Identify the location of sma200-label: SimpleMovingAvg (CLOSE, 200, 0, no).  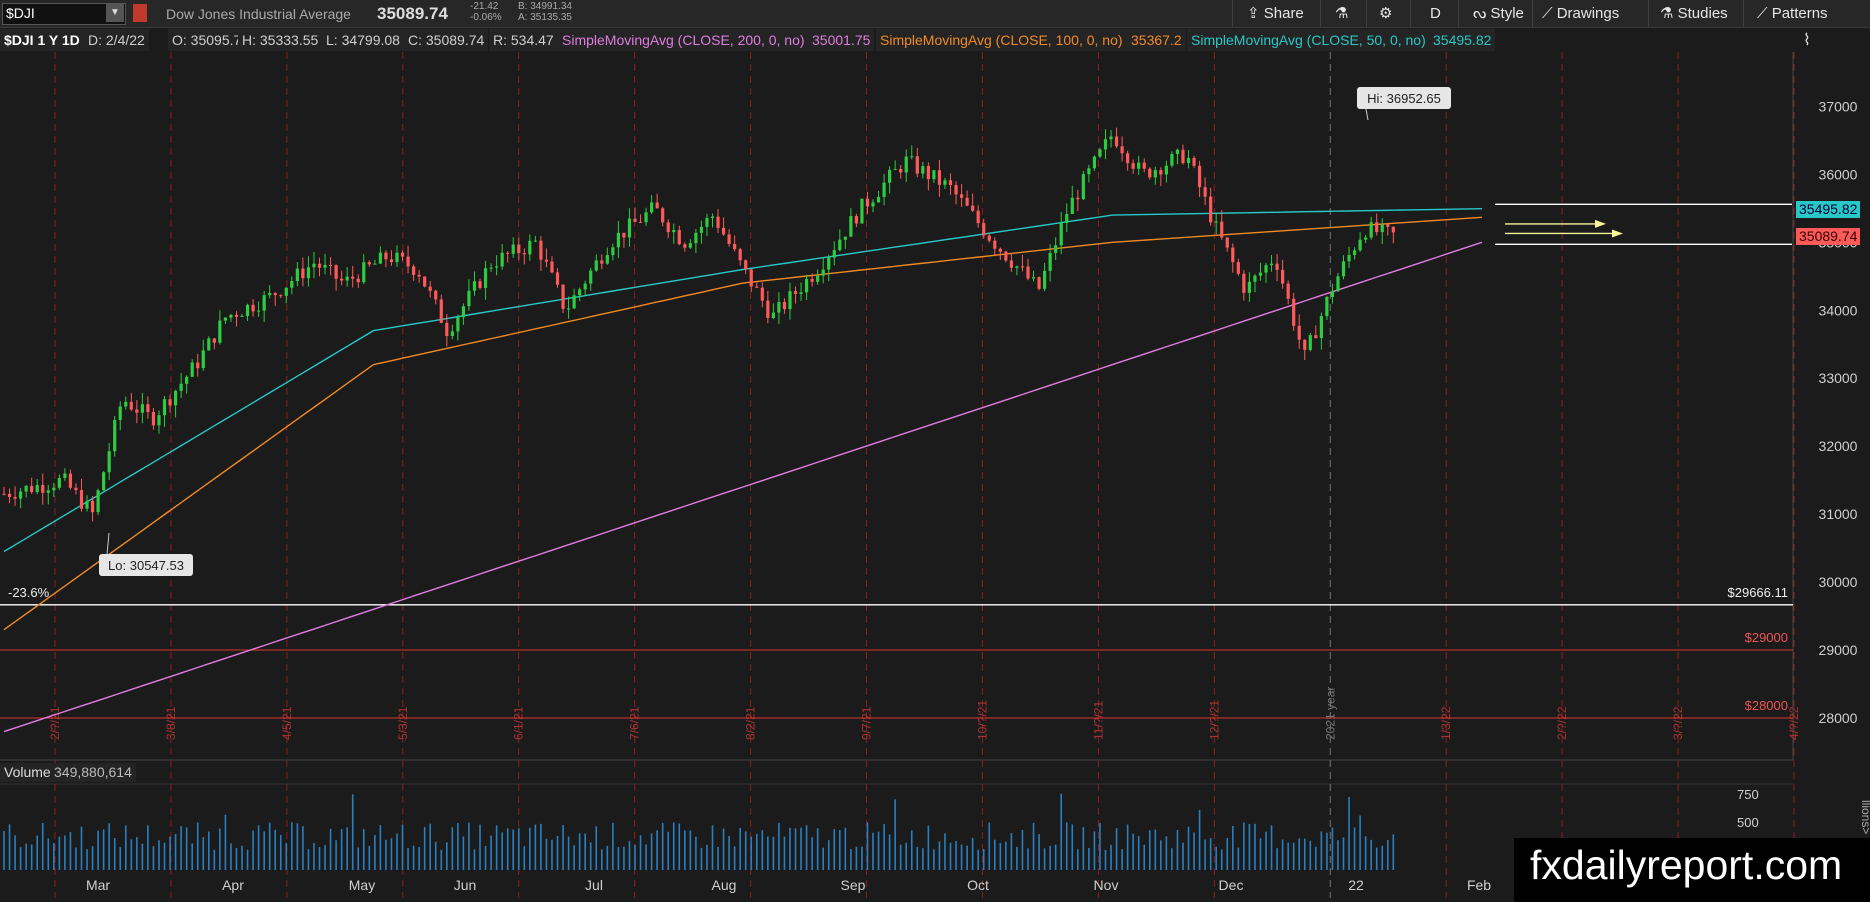
(683, 40).